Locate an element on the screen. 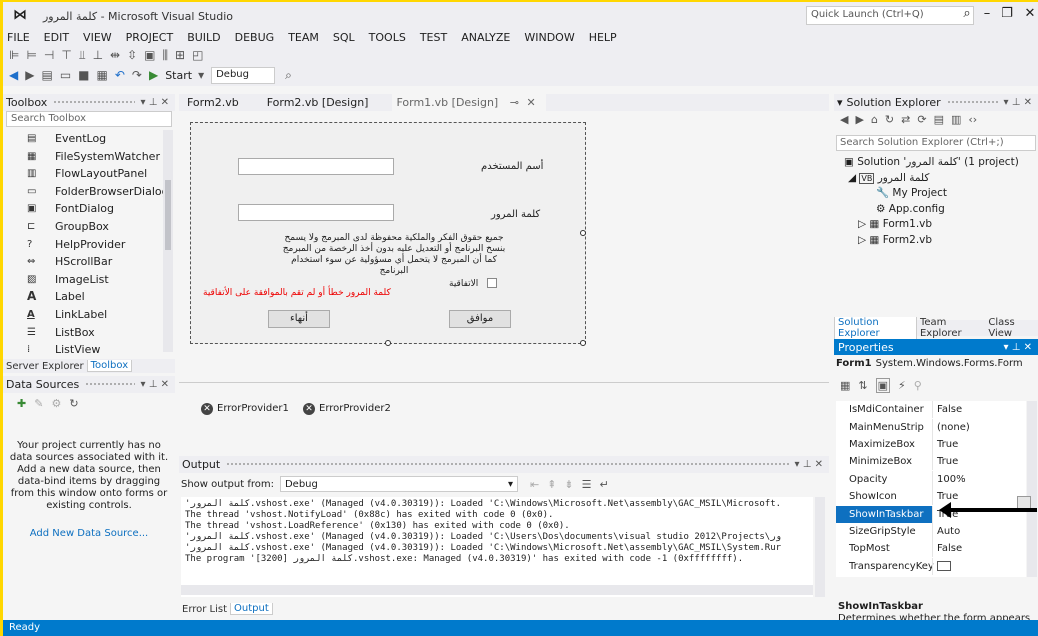 This screenshot has height=636, width=1038. toolbox-search-input: Search Toolbox is located at coordinates (89, 119).